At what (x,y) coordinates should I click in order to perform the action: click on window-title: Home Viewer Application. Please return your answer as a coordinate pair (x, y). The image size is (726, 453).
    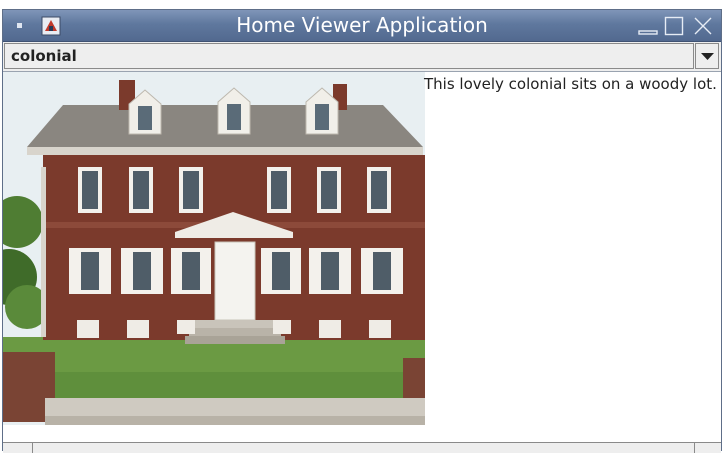
    Looking at the image, I should click on (362, 25).